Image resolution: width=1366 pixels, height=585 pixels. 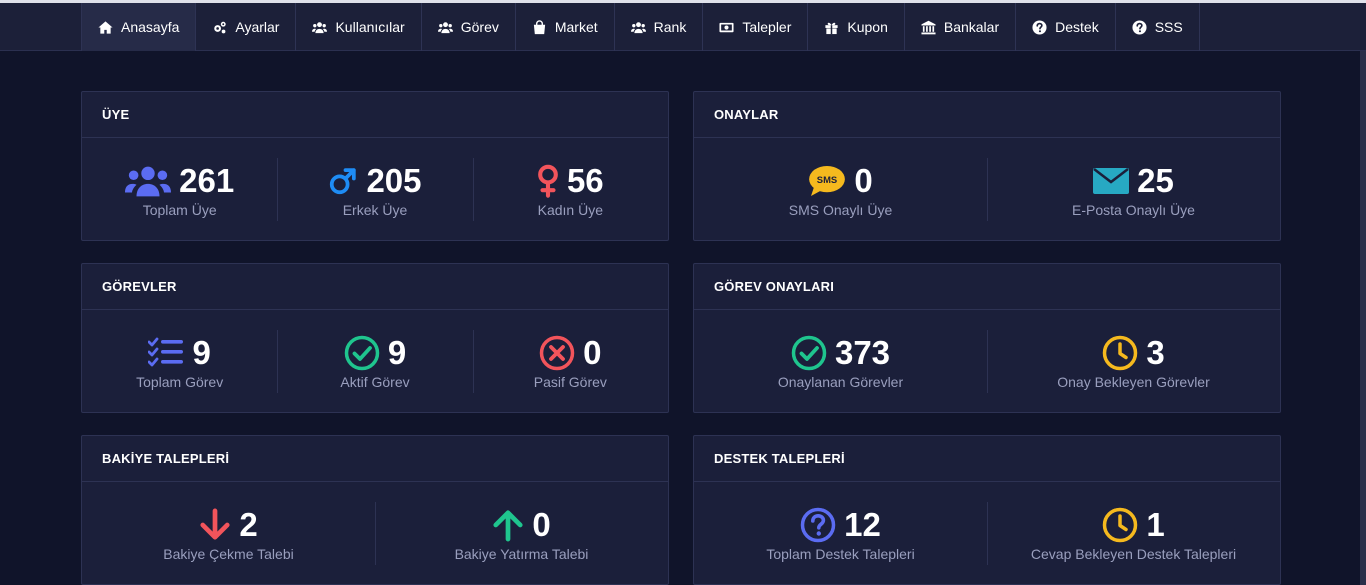 I want to click on sms-icon-text: SMS, so click(x=827, y=178).